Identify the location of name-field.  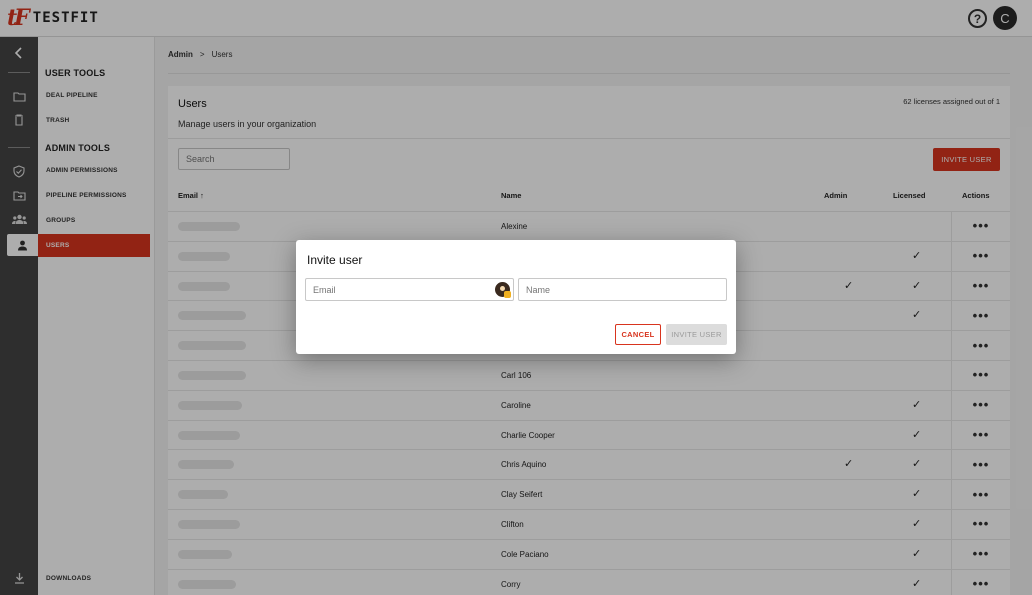
(622, 289).